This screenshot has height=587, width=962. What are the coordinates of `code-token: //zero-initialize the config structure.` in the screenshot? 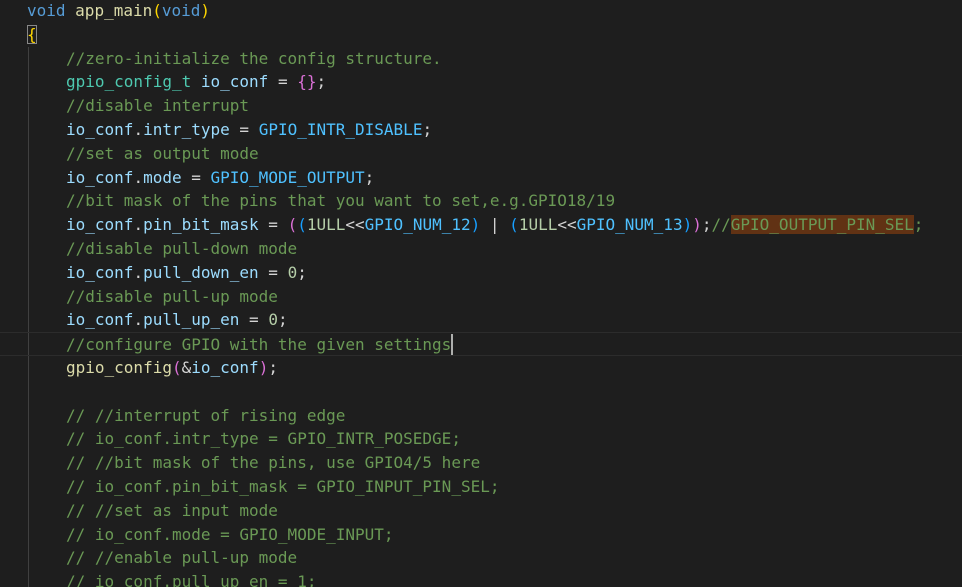 It's located at (254, 58).